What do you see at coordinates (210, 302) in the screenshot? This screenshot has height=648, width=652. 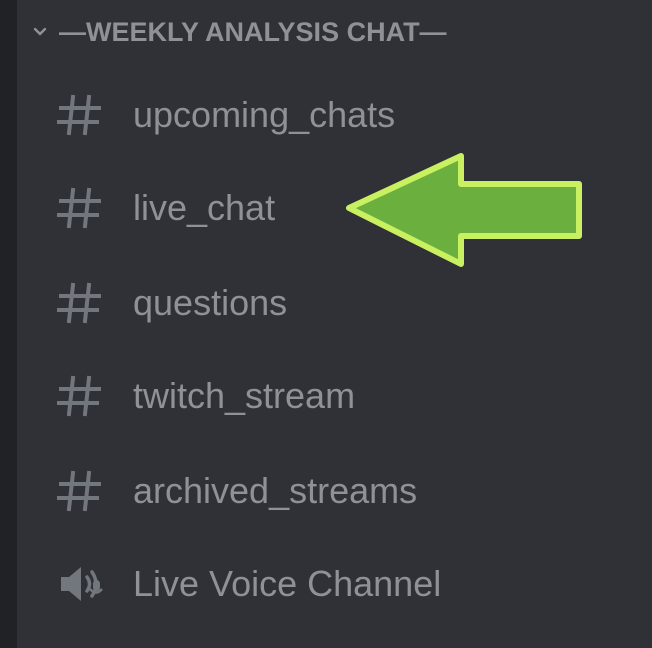 I see `channel-name: questions` at bounding box center [210, 302].